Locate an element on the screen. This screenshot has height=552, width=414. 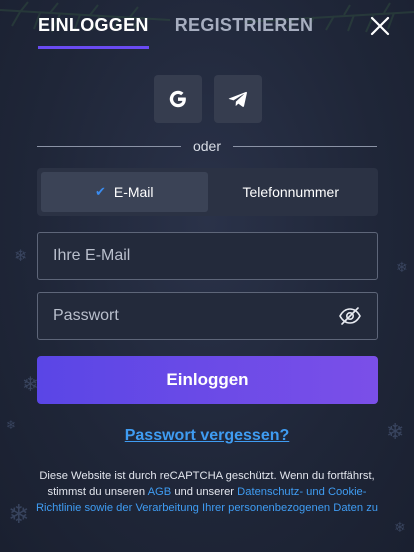
switch-option-phone-label: Telefonnummer is located at coordinates (291, 192).